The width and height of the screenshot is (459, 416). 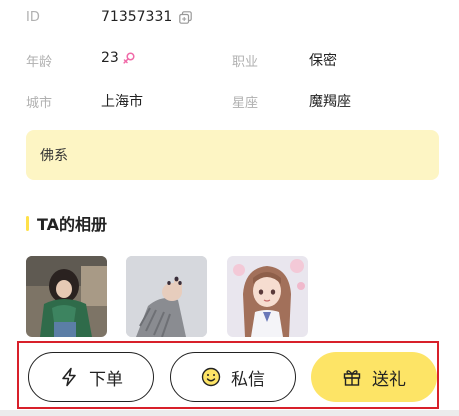 What do you see at coordinates (106, 379) in the screenshot?
I see `order-button-label: 下单` at bounding box center [106, 379].